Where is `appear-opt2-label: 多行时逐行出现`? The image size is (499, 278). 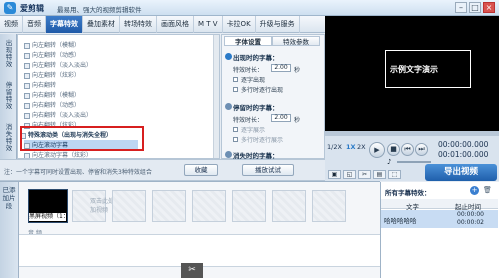
appear-opt2-label: 多行时逐行出现 is located at coordinates (262, 90).